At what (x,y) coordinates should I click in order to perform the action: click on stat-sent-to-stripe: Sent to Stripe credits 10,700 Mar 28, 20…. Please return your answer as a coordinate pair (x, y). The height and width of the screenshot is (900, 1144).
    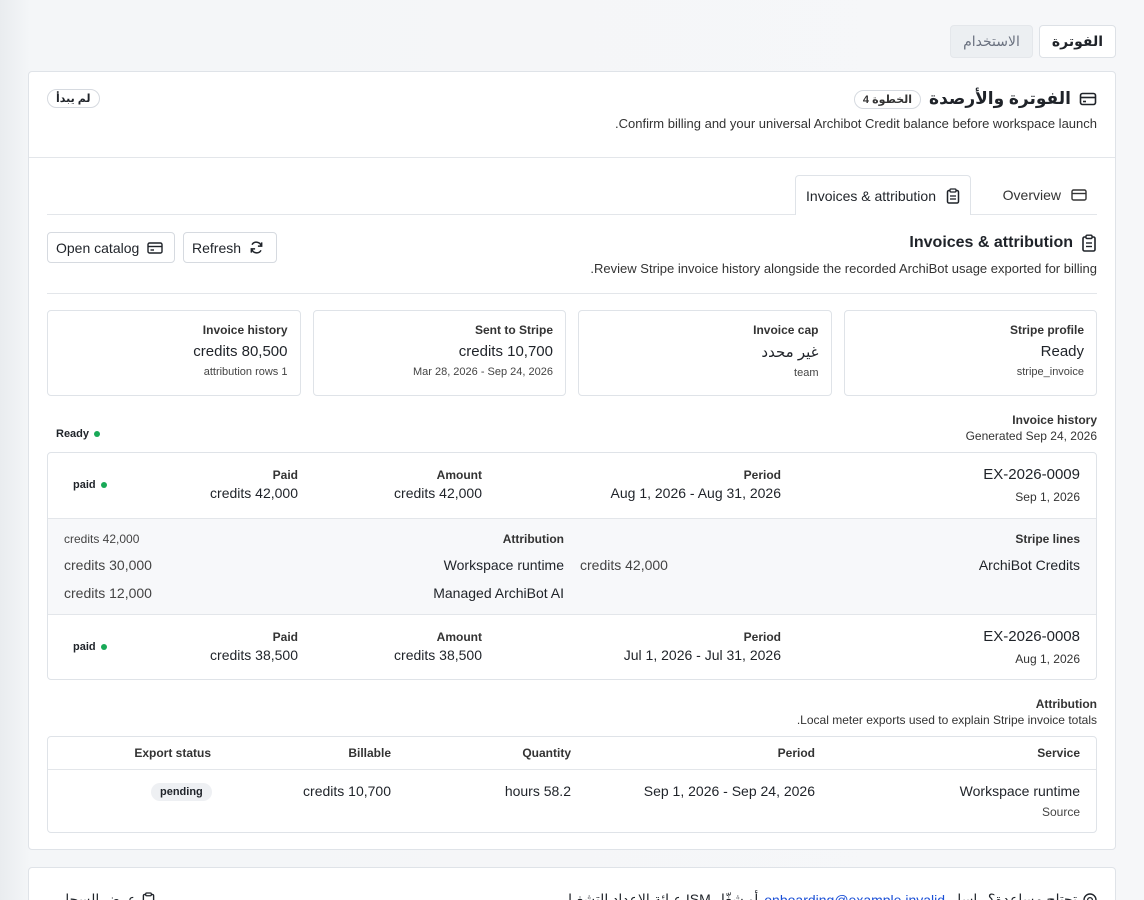
    Looking at the image, I should click on (439, 353).